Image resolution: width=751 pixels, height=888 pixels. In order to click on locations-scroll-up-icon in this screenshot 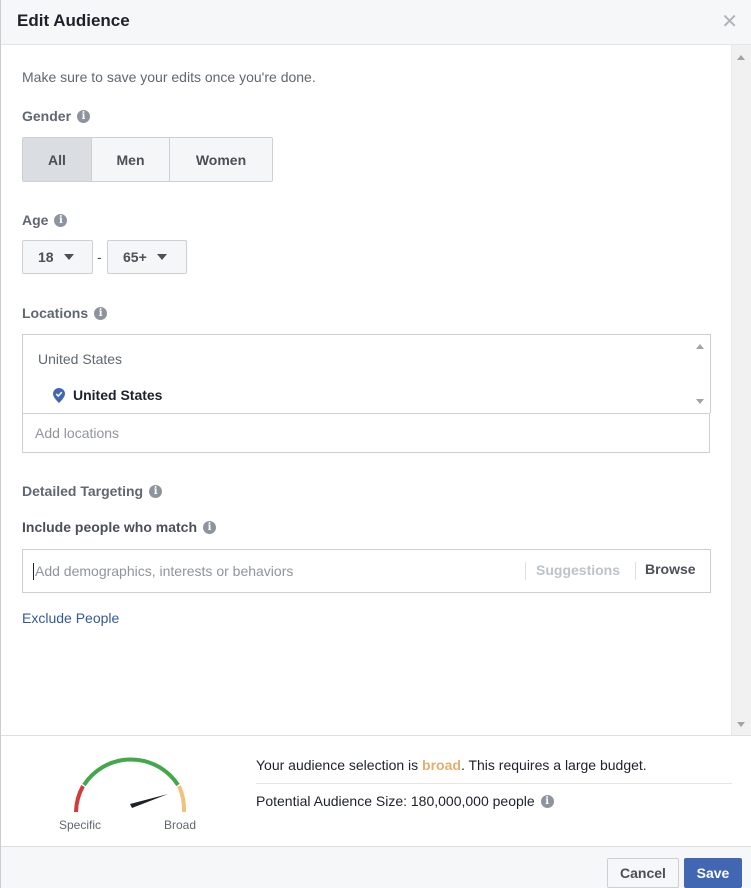, I will do `click(700, 346)`.